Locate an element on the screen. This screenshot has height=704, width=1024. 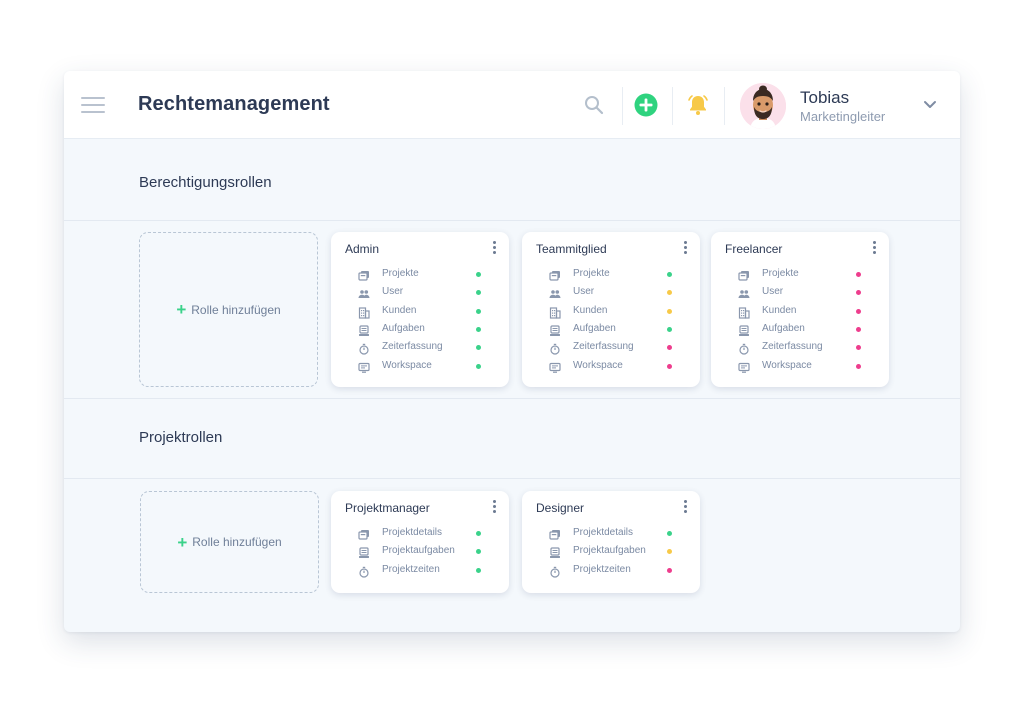
search-icon is located at coordinates (594, 105).